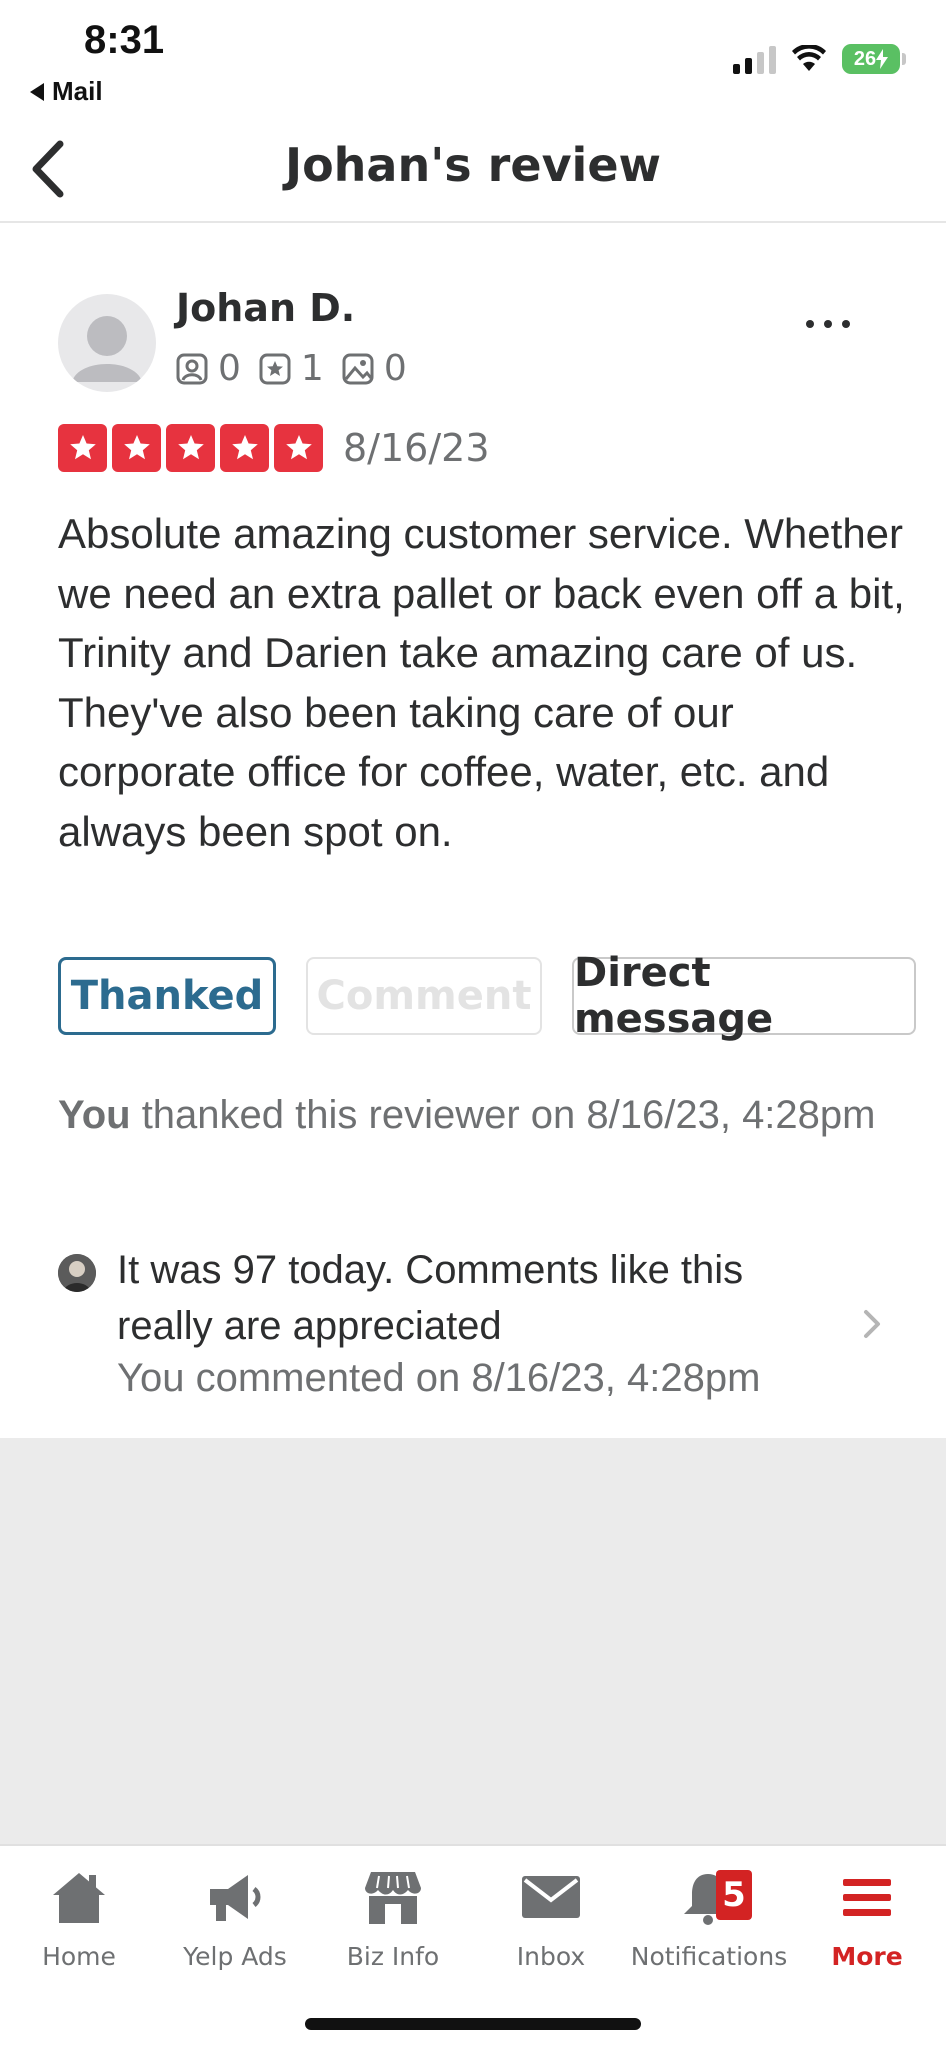 The height and width of the screenshot is (2048, 946). Describe the element at coordinates (424, 996) in the screenshot. I see `comment-button: Comment` at that location.